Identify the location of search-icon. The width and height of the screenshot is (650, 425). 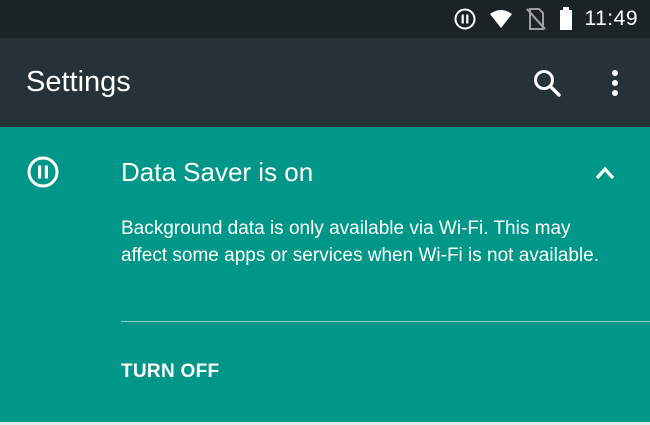
(547, 83).